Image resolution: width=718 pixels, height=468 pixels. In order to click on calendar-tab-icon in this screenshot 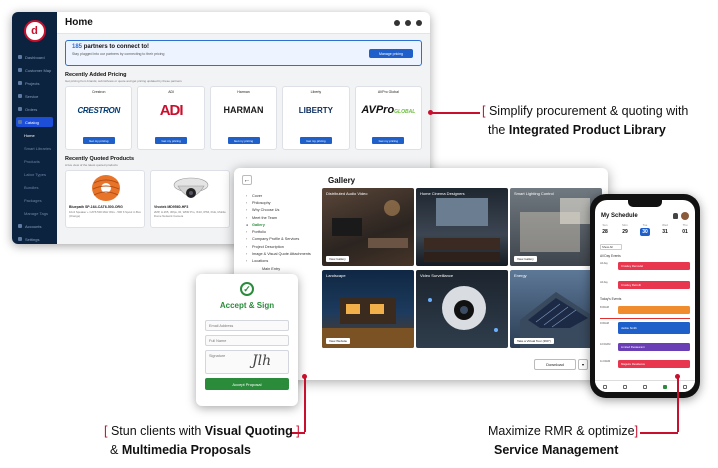, I will do `click(665, 386)`.